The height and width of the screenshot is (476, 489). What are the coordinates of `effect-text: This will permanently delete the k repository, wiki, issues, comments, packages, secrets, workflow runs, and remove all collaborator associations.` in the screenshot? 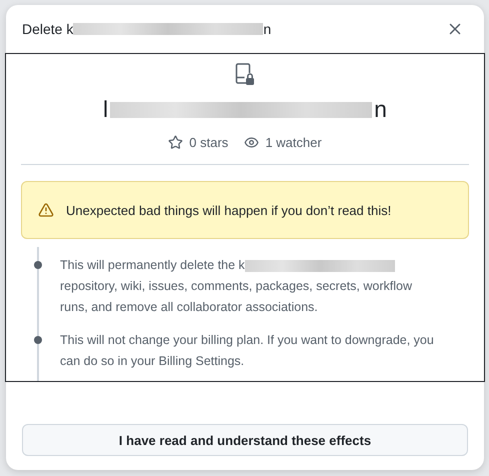 It's located at (236, 286).